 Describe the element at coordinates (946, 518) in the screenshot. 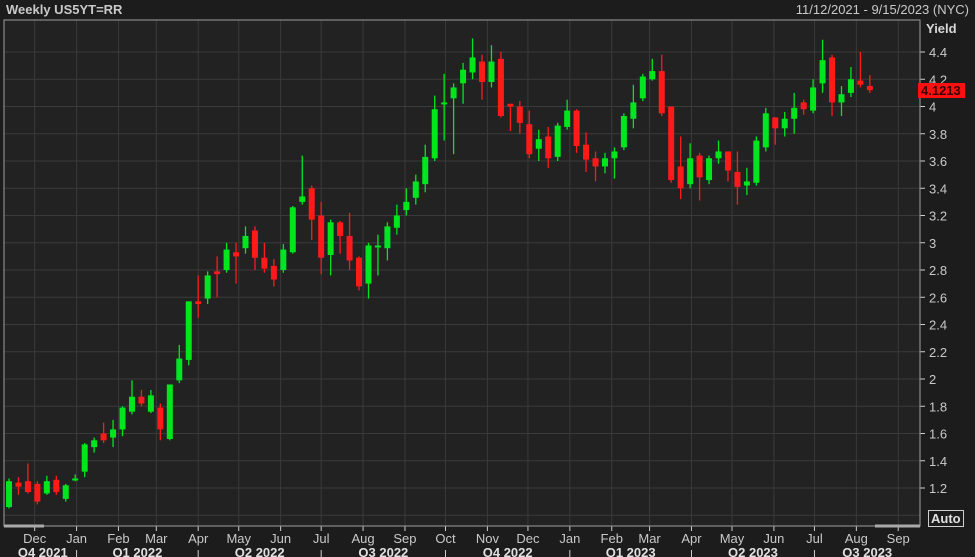

I see `auto-scale-button: Auto` at that location.